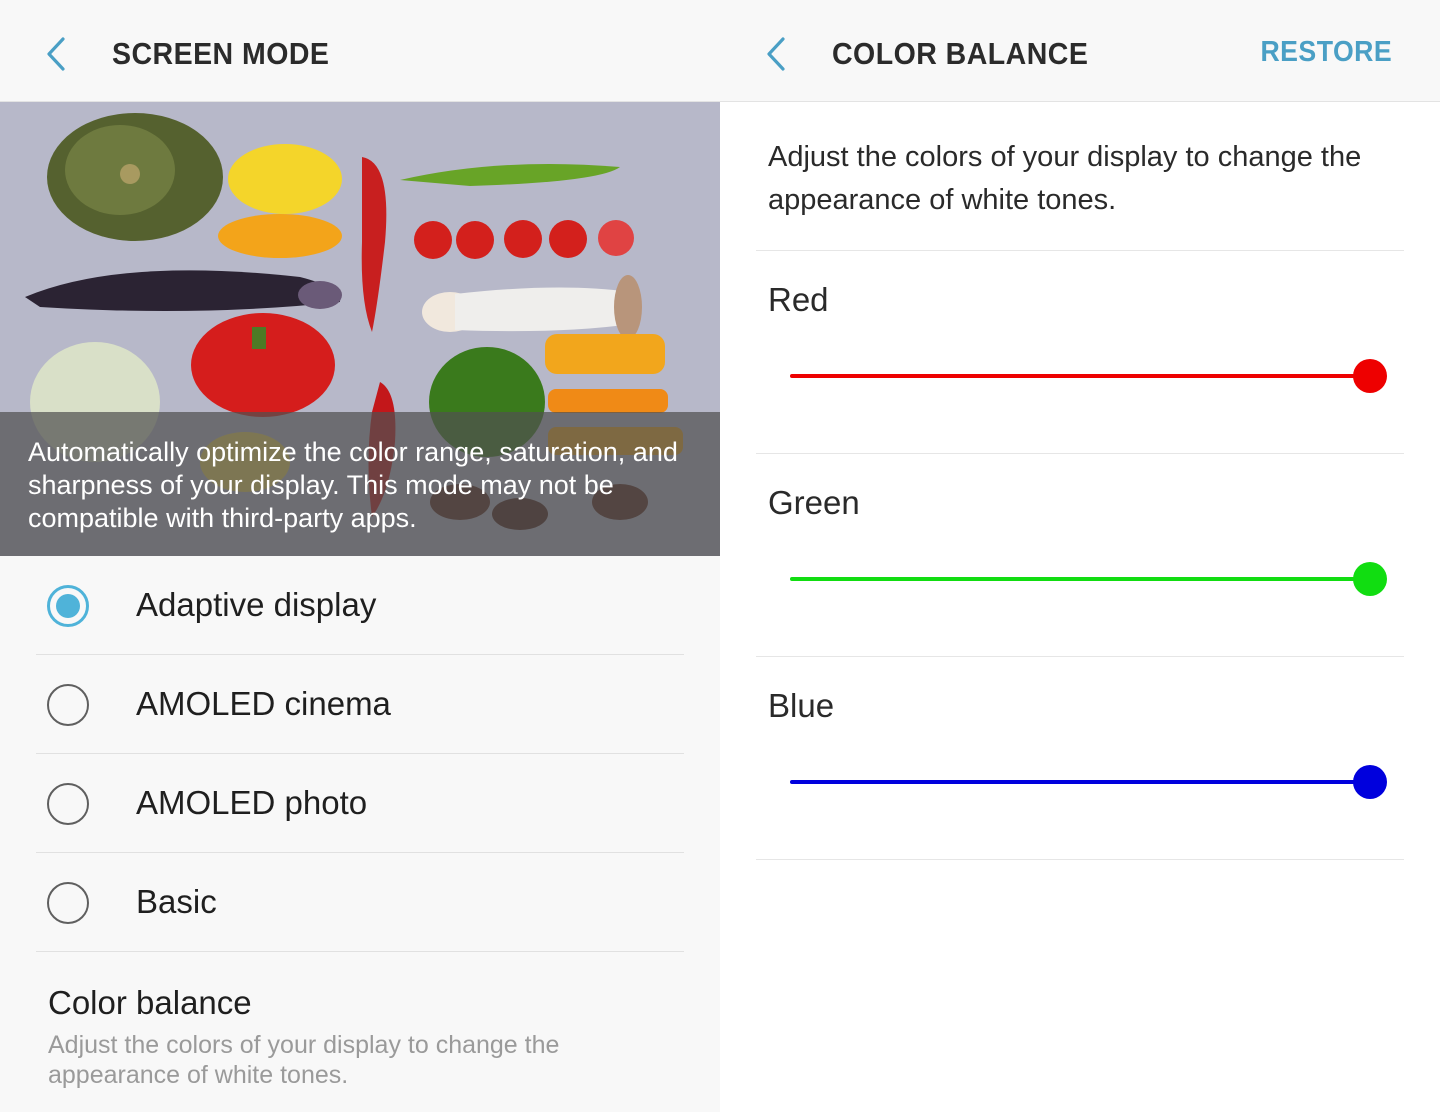  Describe the element at coordinates (1080, 352) in the screenshot. I see `red-slider-row: Red` at that location.